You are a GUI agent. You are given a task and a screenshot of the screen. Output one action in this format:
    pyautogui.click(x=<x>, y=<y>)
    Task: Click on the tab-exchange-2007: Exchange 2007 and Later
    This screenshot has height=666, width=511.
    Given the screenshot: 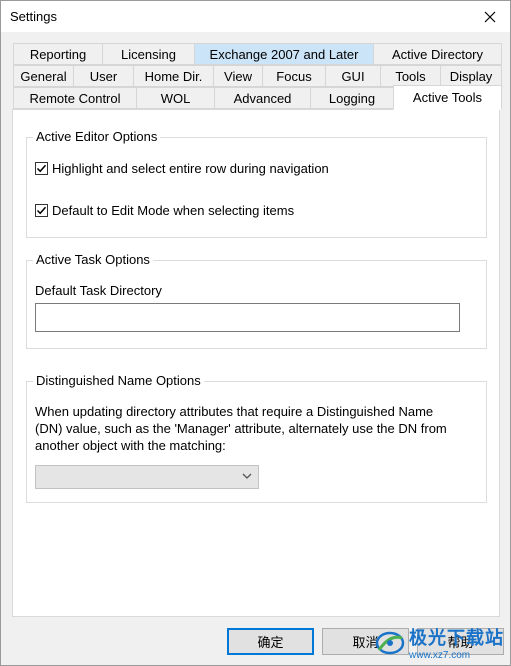 What is the action you would take?
    pyautogui.click(x=284, y=54)
    